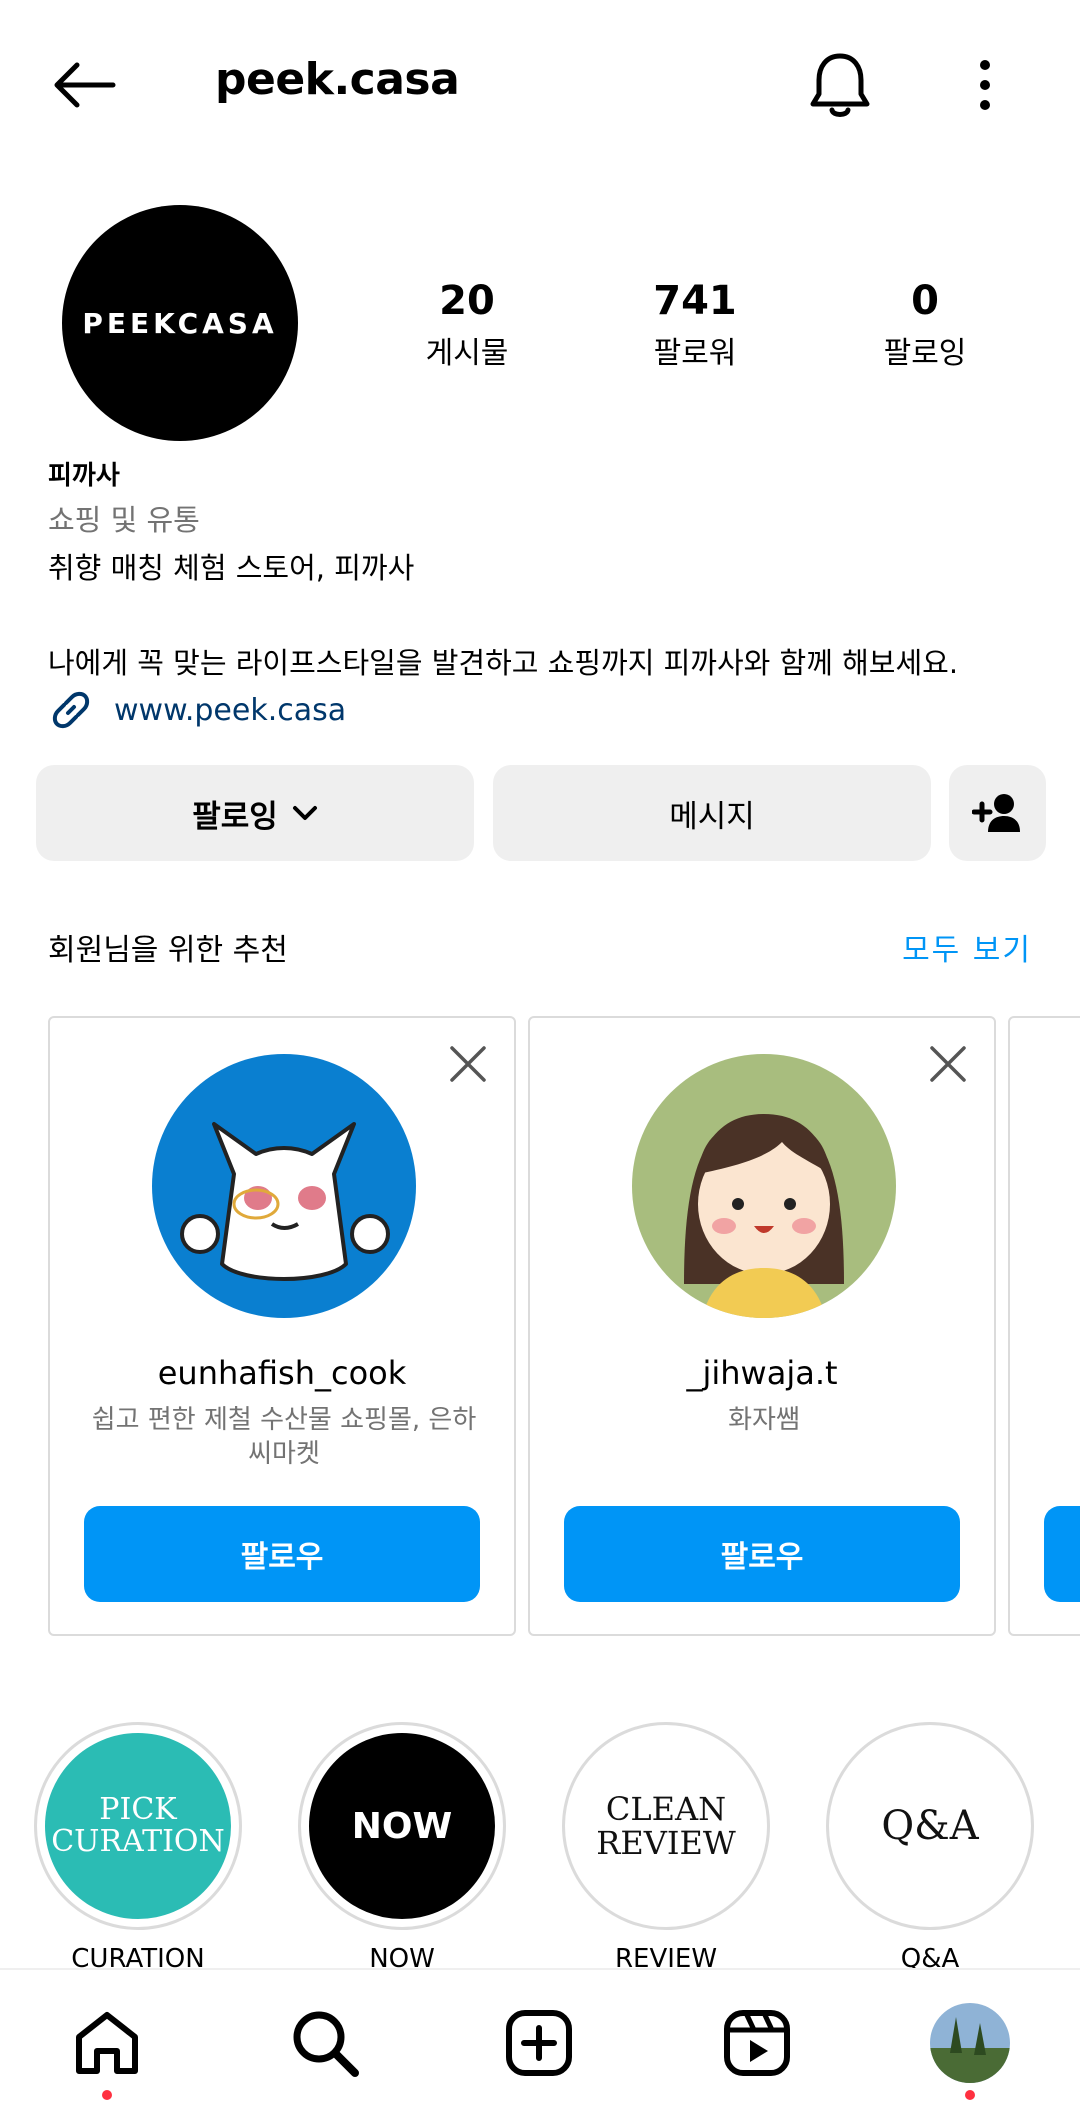 The width and height of the screenshot is (1080, 2115). I want to click on website-link-text: www.peek.casa, so click(230, 710).